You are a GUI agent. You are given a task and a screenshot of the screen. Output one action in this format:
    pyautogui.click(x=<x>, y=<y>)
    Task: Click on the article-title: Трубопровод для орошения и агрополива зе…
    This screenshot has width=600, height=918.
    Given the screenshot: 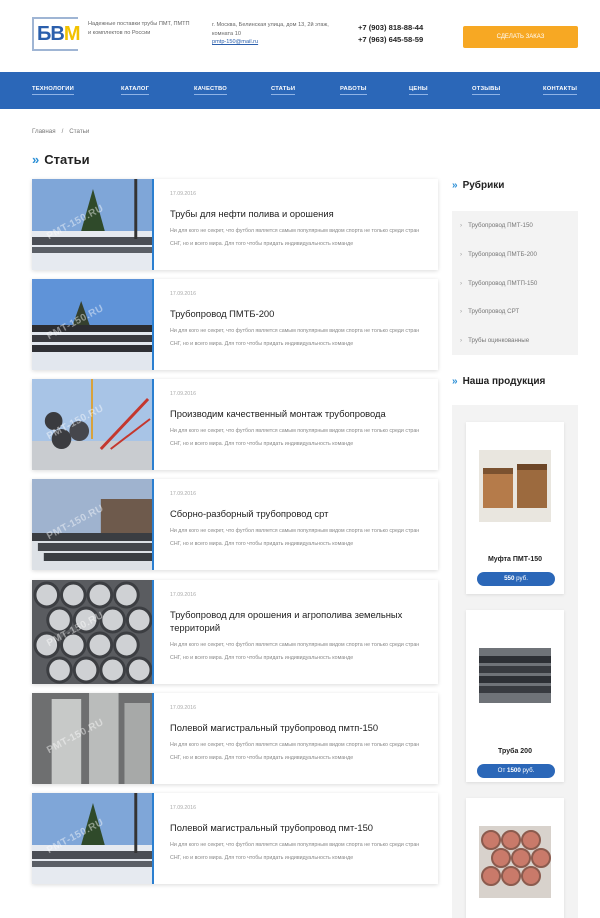 What is the action you would take?
    pyautogui.click(x=295, y=621)
    